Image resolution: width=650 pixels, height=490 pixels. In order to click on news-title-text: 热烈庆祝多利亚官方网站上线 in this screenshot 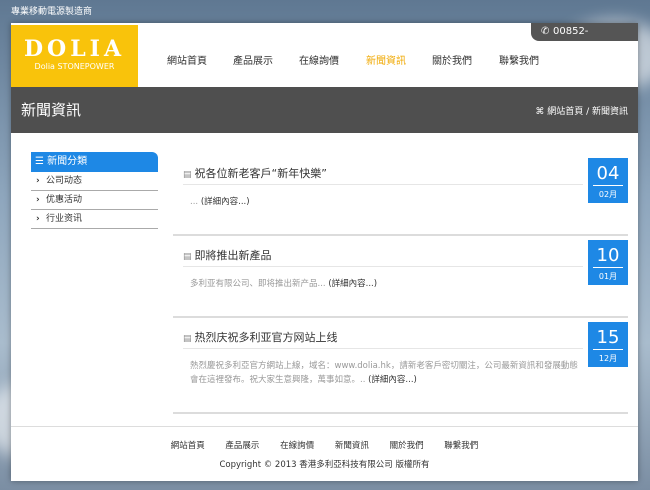, I will do `click(266, 337)`.